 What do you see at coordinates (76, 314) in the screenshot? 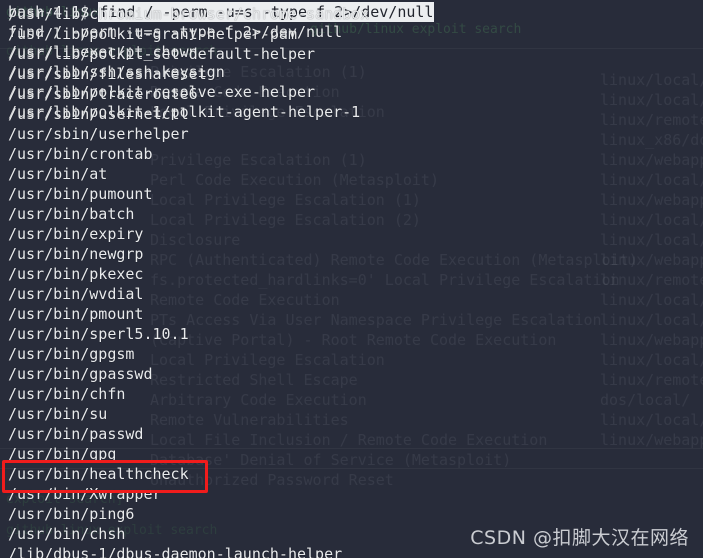
I see `output-line: /usr/bin/pmount` at bounding box center [76, 314].